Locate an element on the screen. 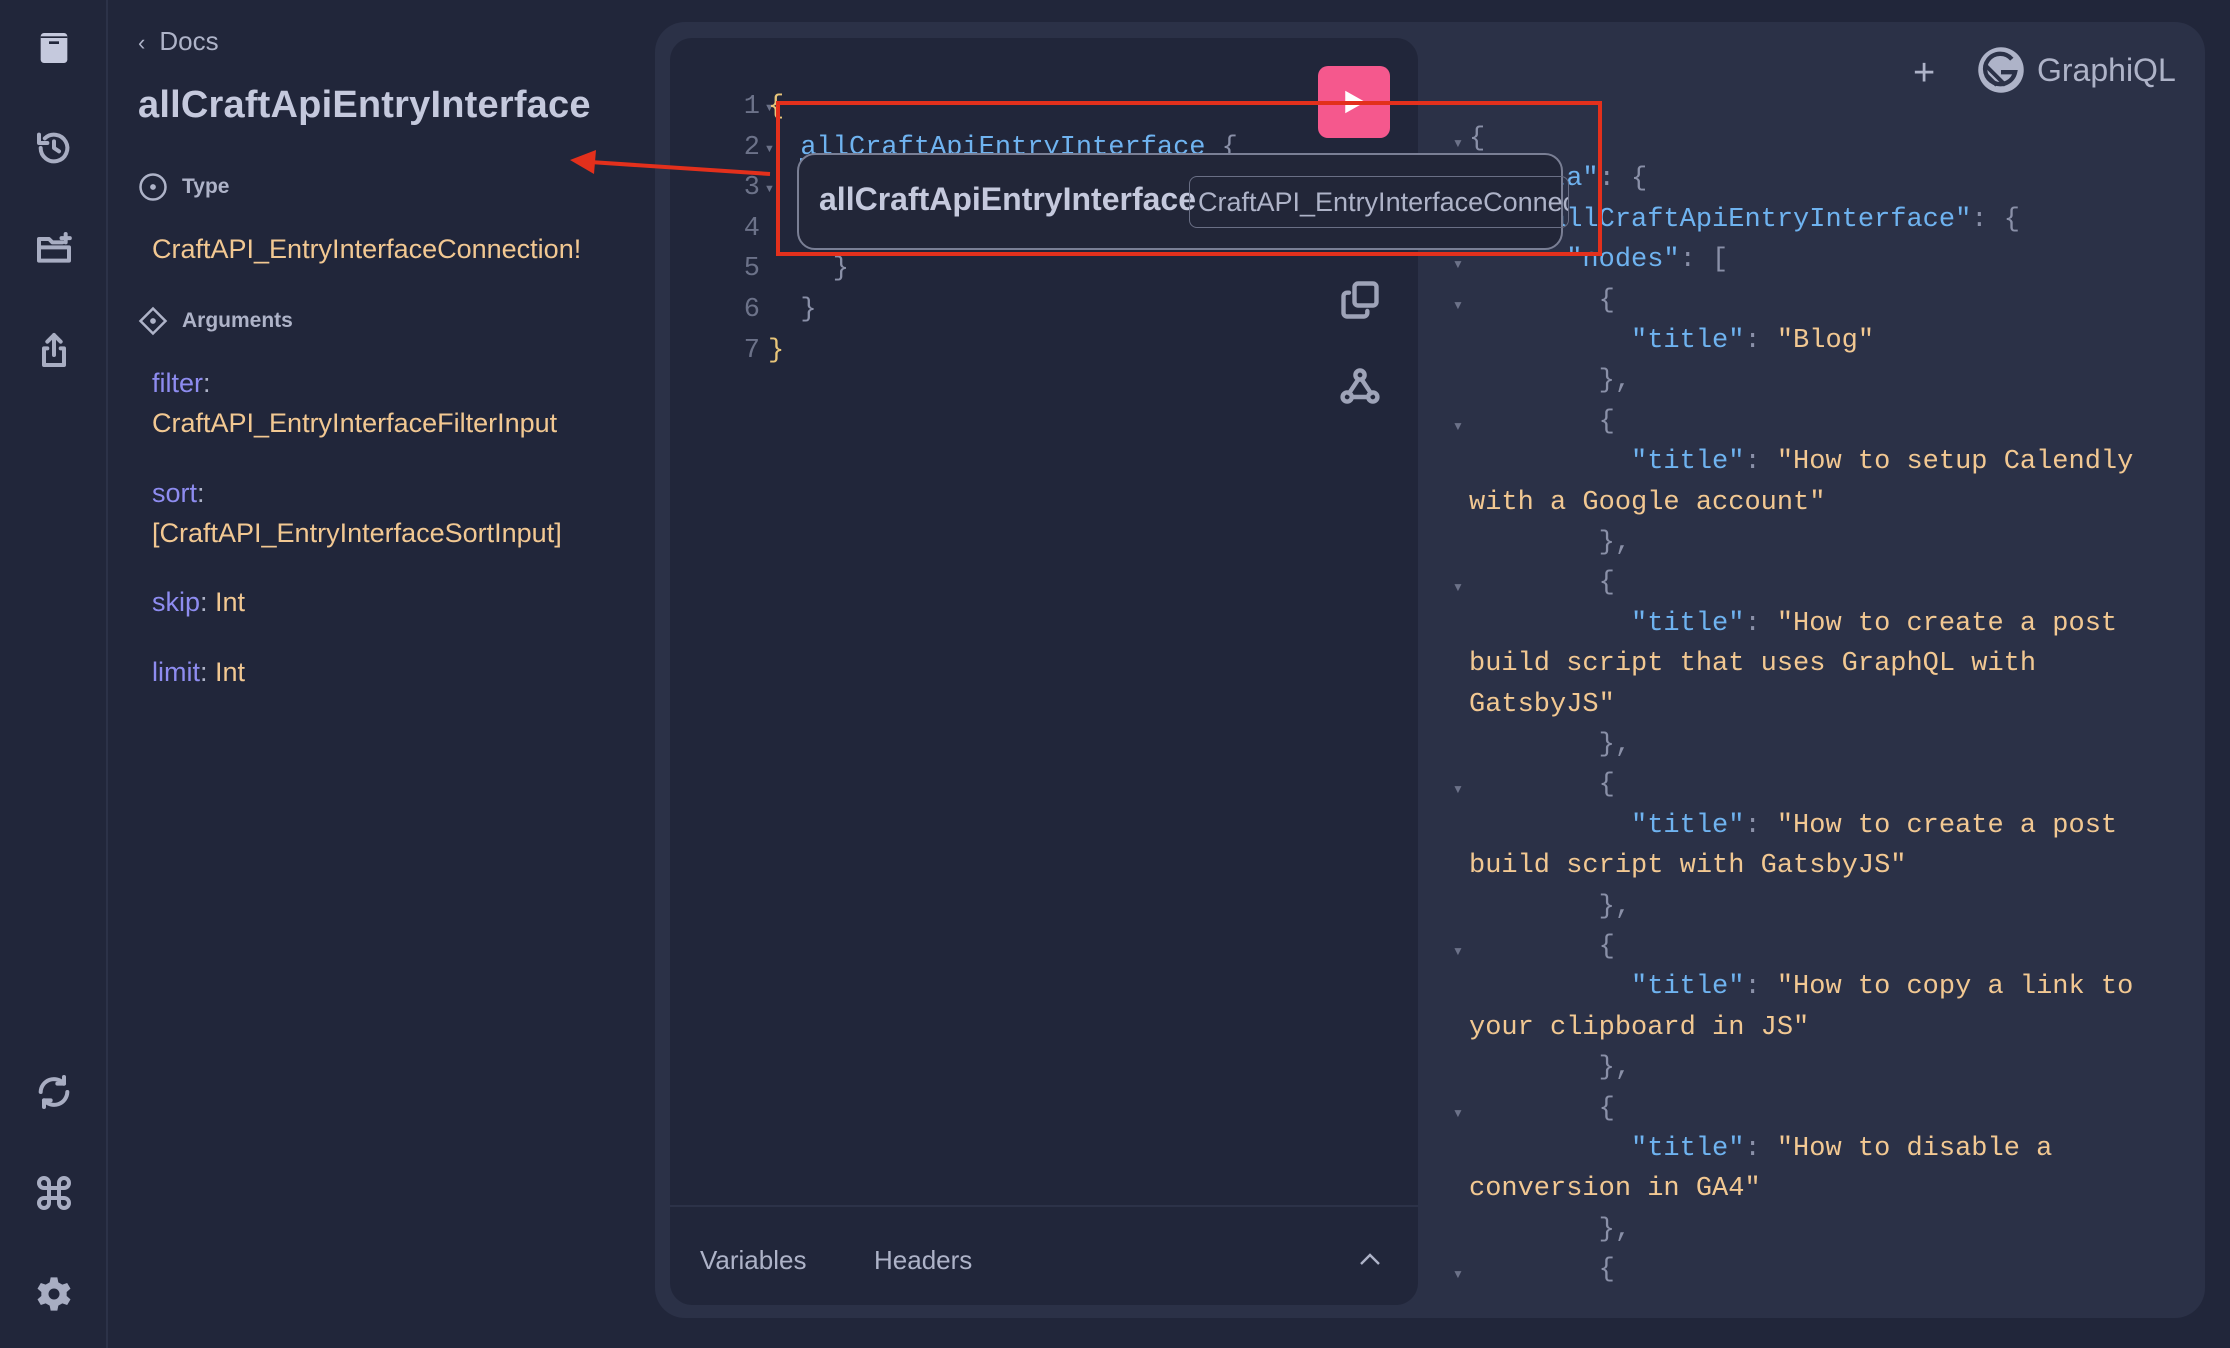 The height and width of the screenshot is (1348, 2230). add-tab-button: + is located at coordinates (1924, 73).